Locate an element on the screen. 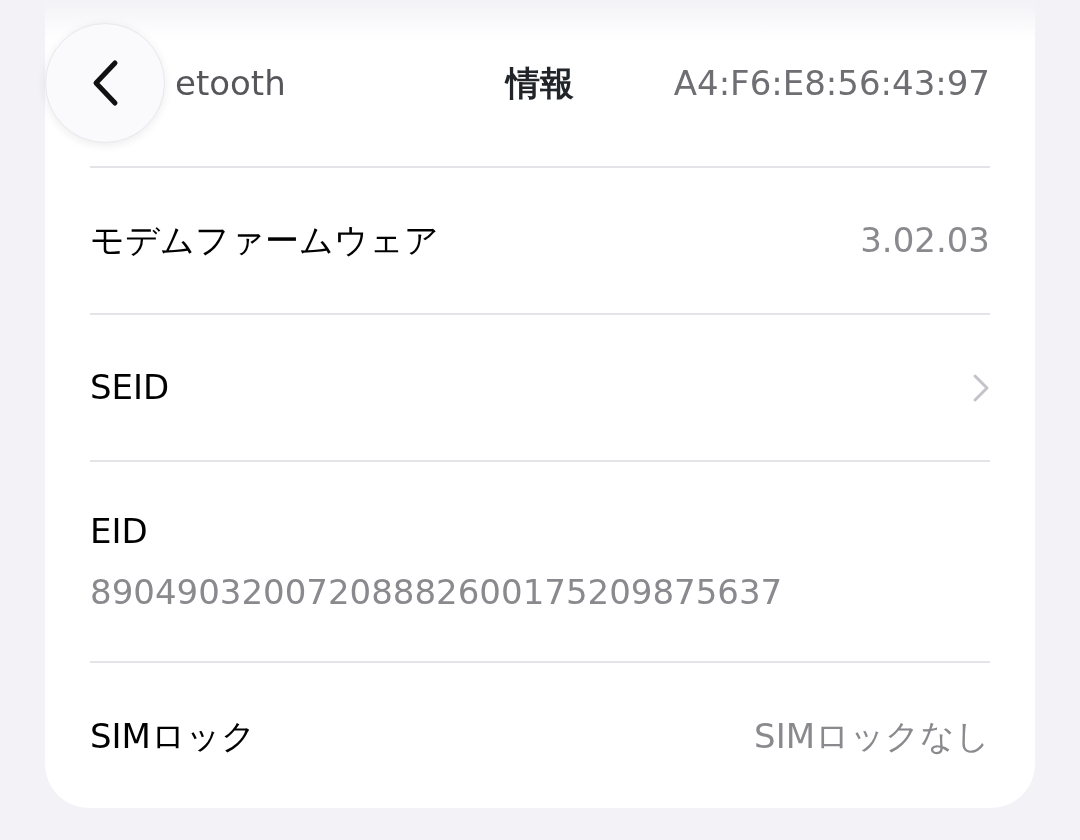  setting-label: etooth is located at coordinates (230, 83).